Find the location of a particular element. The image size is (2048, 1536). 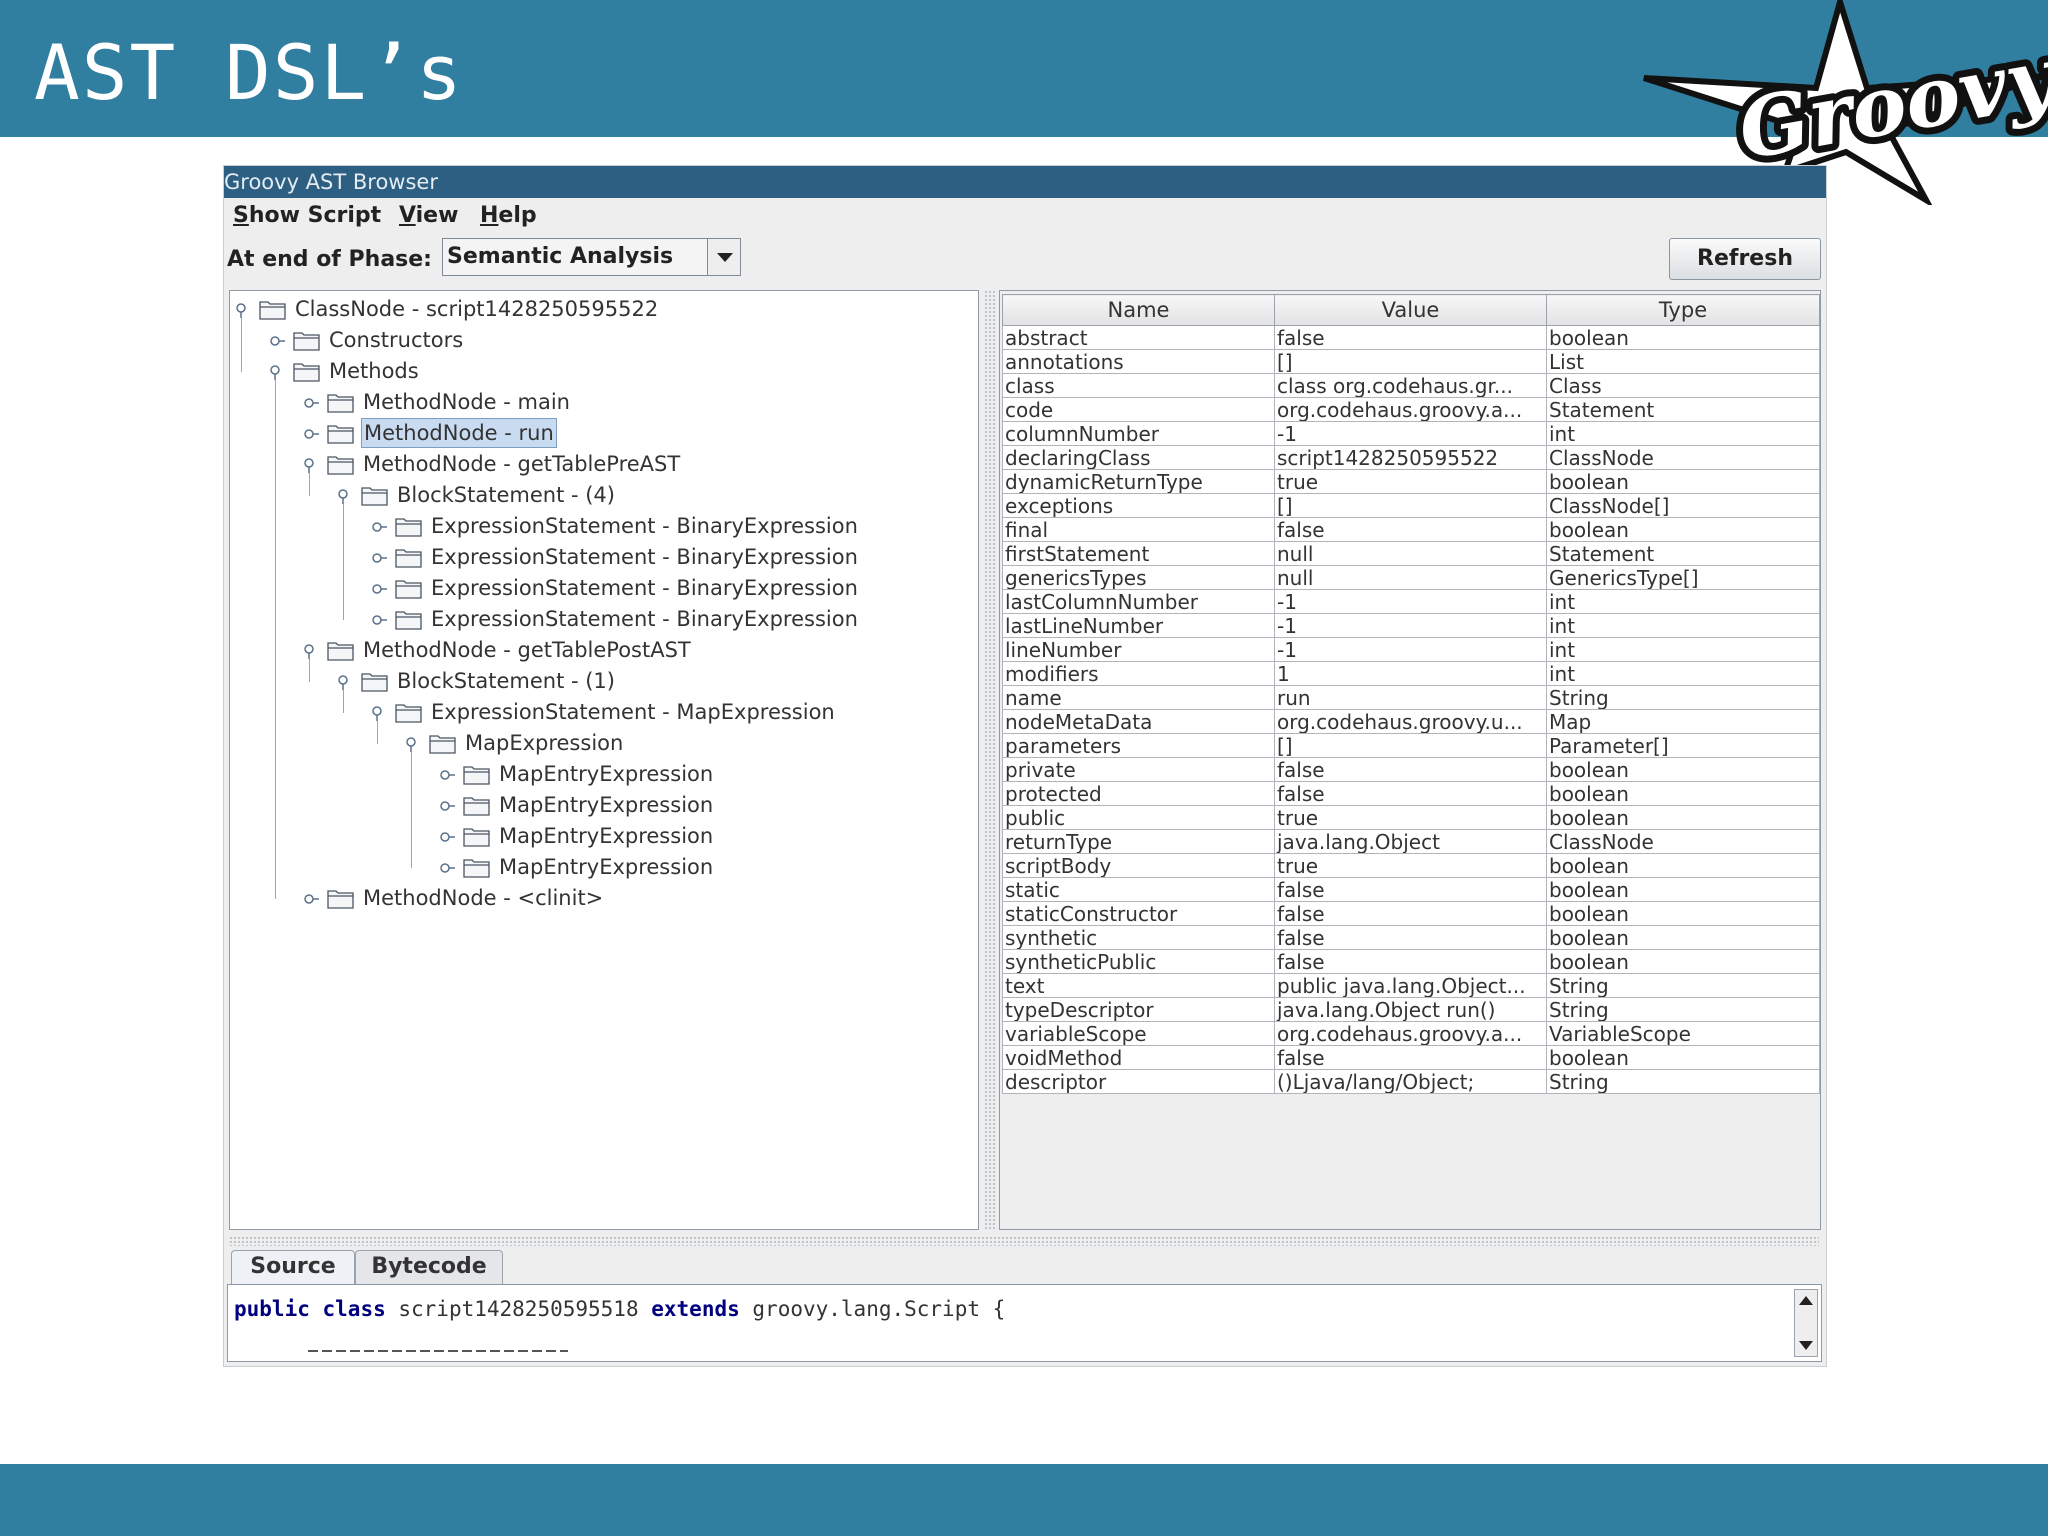

table-row: name run String is located at coordinates (1411, 697).